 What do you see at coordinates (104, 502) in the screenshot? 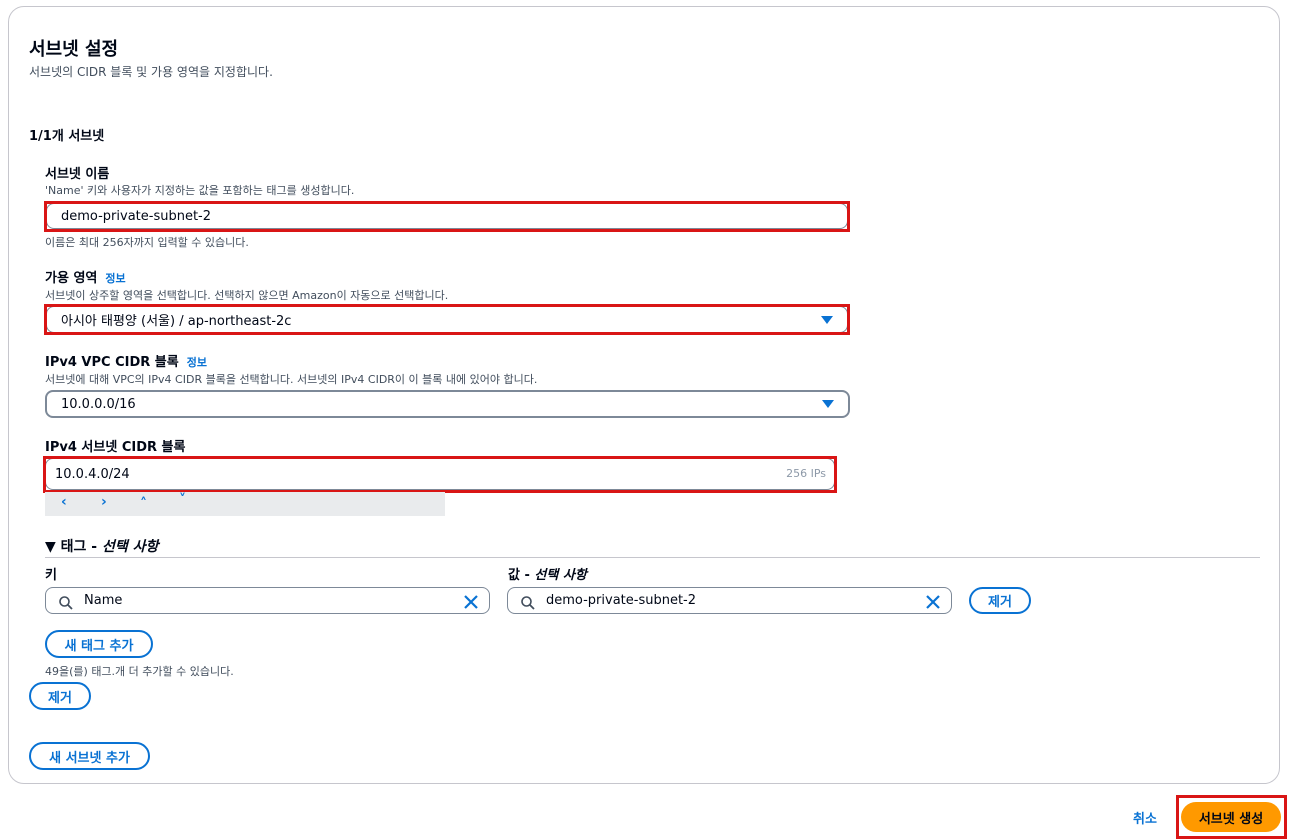
I see `chevron-right-icon: ›` at bounding box center [104, 502].